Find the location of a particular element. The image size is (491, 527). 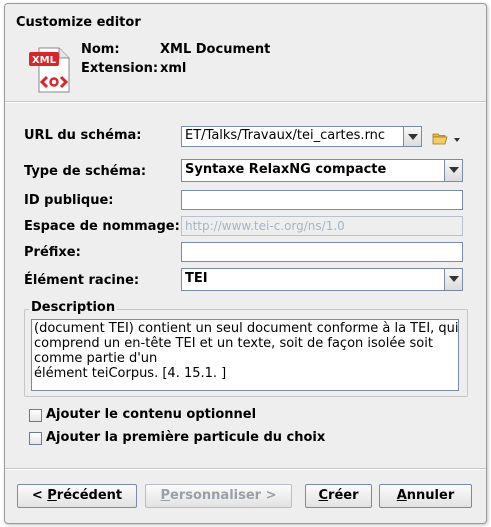

namespace-input: http://www.tei-c.org/ns/1.0 is located at coordinates (322, 226).